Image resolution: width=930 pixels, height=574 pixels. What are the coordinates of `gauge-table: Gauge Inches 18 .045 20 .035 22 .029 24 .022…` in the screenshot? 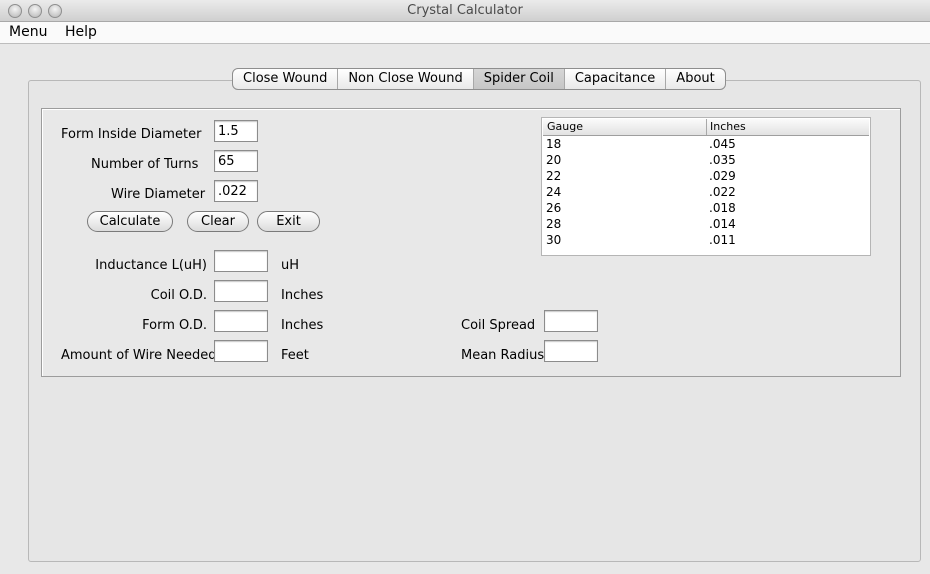 It's located at (706, 186).